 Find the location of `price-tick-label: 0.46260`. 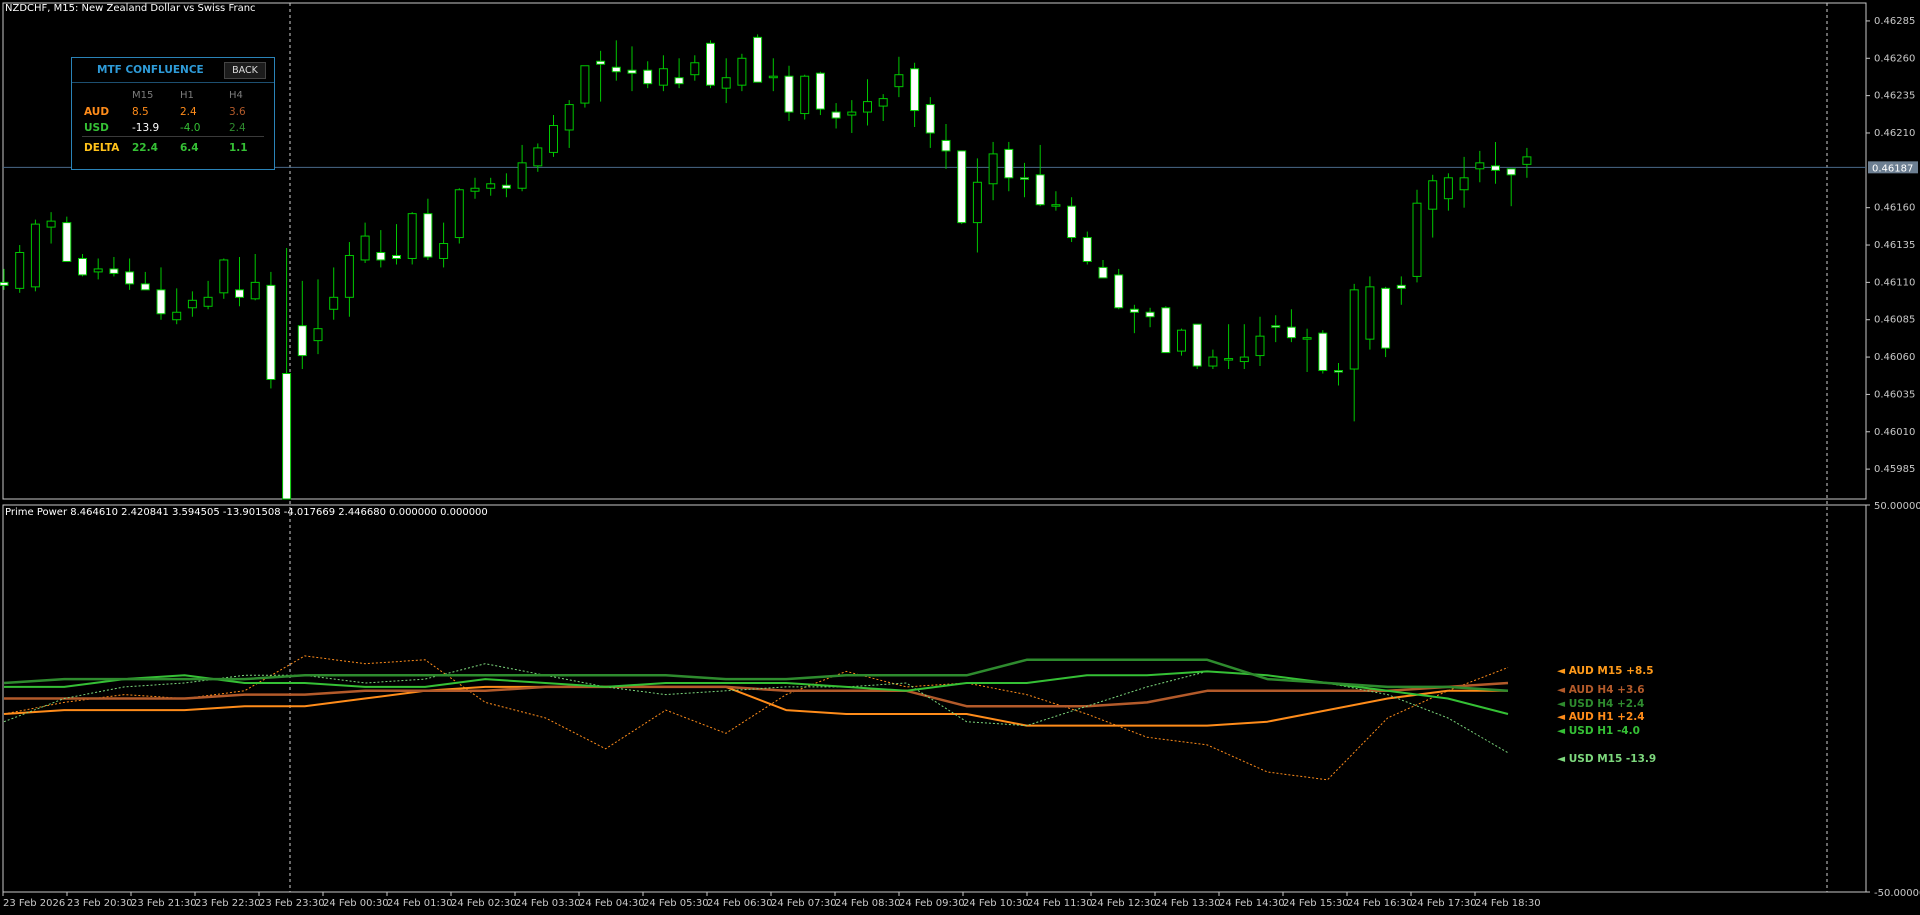

price-tick-label: 0.46260 is located at coordinates (1894, 58).